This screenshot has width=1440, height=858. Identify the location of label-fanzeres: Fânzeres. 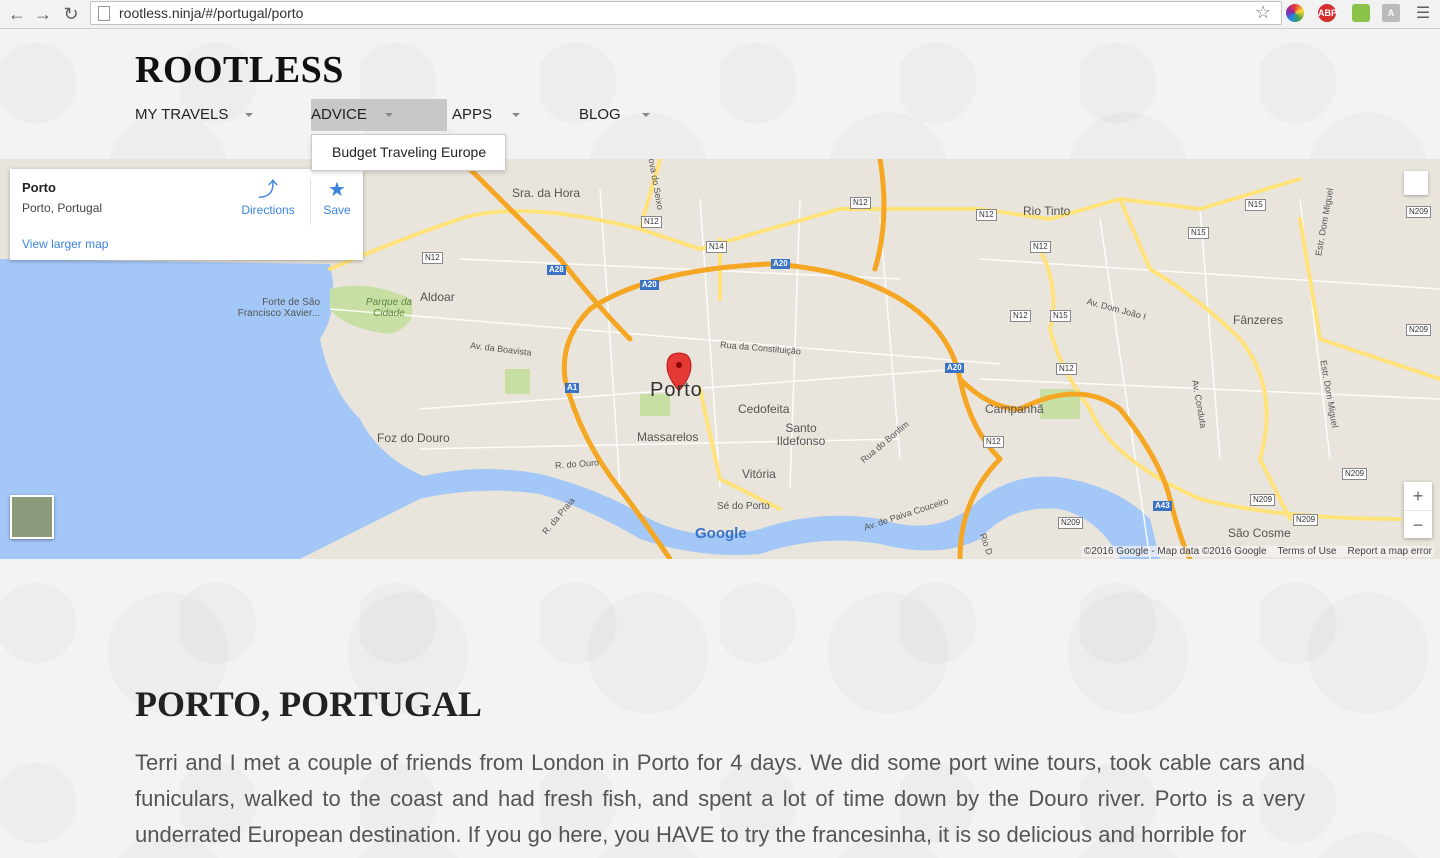
(1258, 320).